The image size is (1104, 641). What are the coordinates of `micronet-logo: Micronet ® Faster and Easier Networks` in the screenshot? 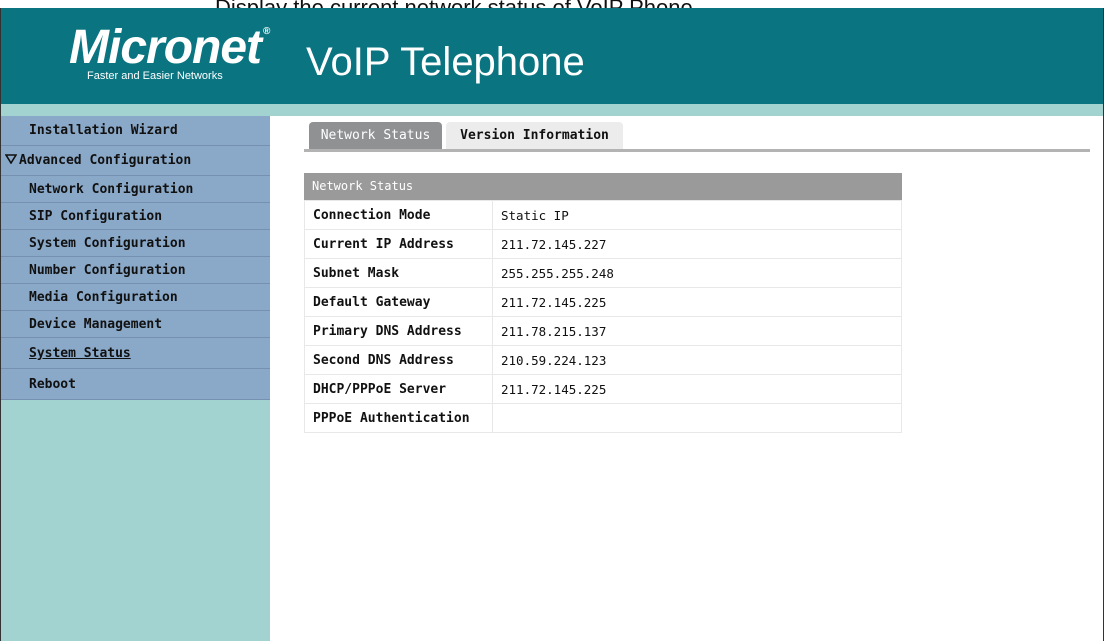 It's located at (169, 52).